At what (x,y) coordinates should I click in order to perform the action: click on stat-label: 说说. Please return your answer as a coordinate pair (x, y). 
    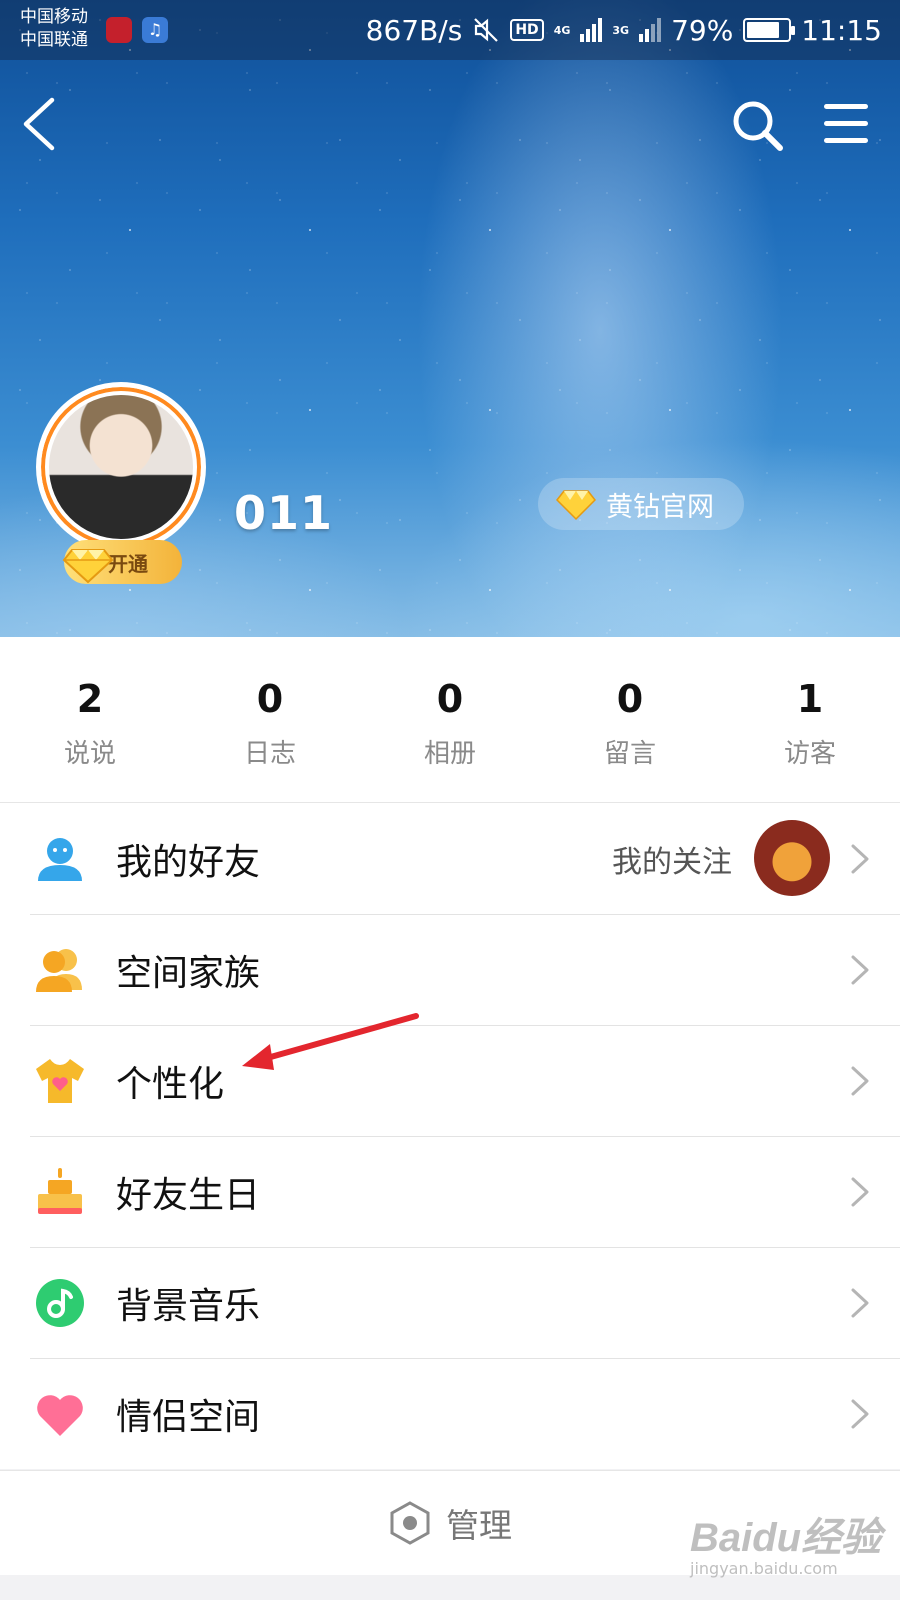
    Looking at the image, I should click on (89, 754).